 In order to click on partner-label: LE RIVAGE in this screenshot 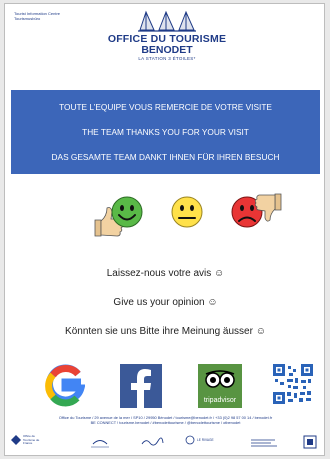, I will do `click(205, 440)`.